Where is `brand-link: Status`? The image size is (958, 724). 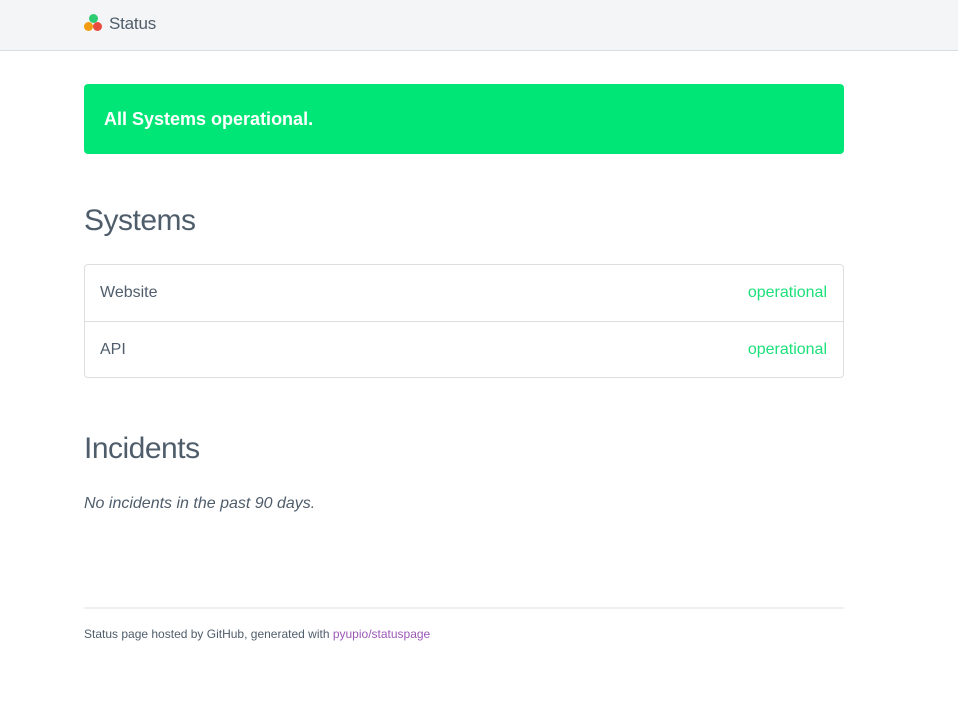
brand-link: Status is located at coordinates (120, 24).